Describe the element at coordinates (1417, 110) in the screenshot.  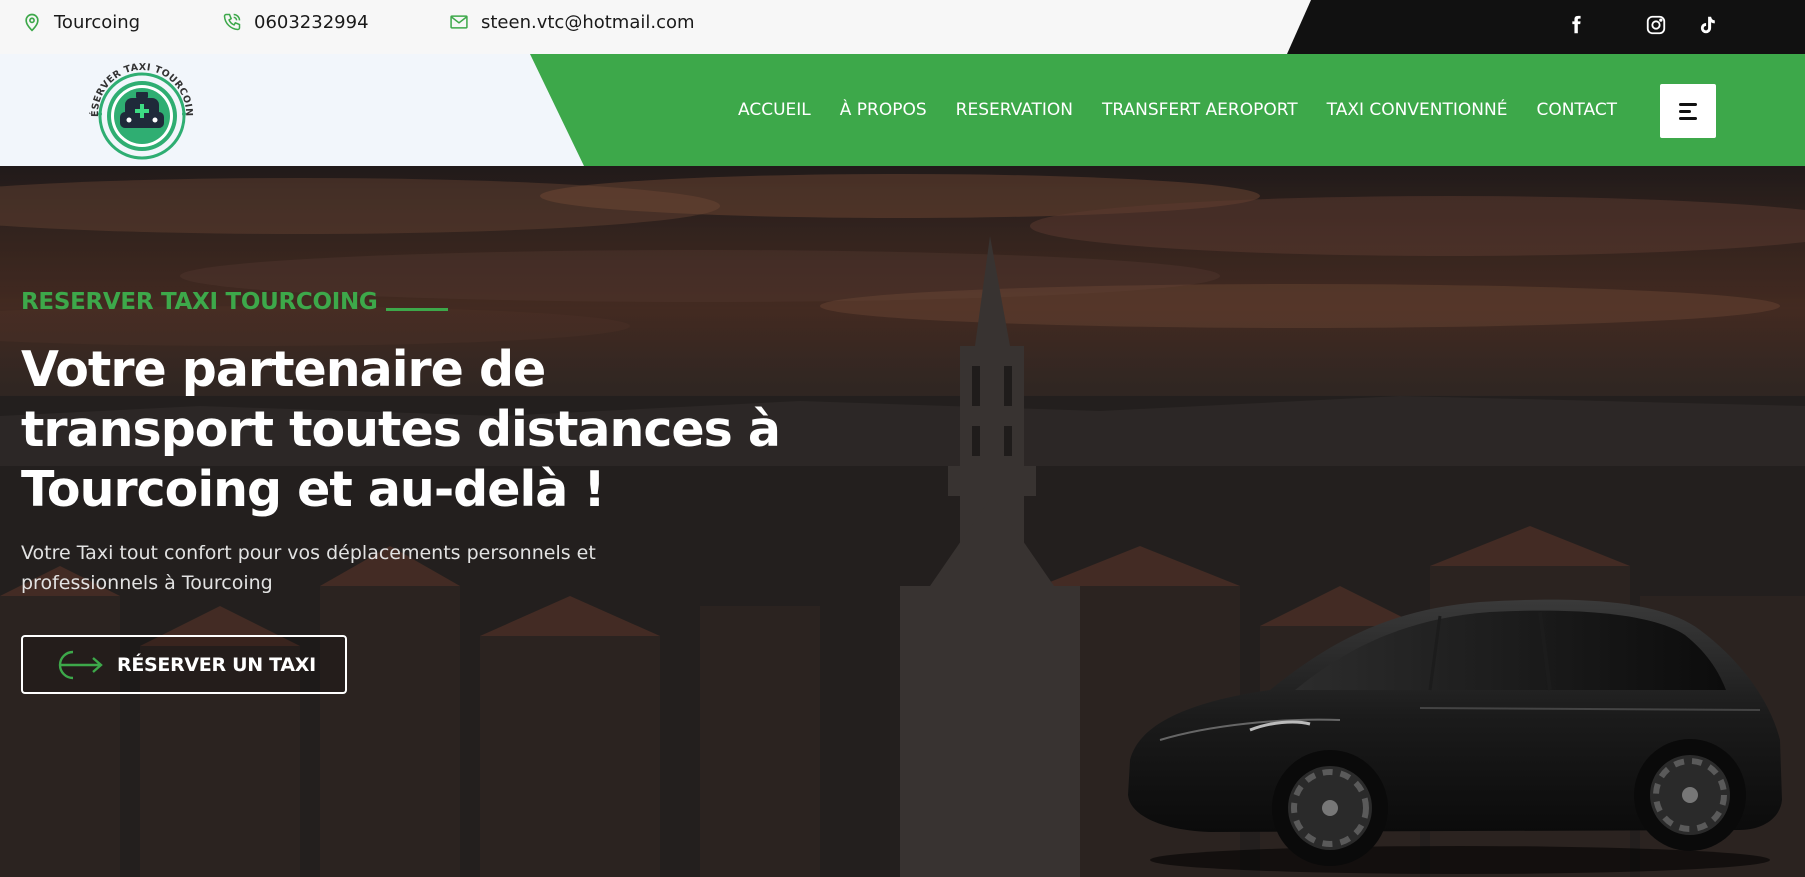
I see `nav-item-taxi-conventionne: TAXI CONVENTIONNÉ` at that location.